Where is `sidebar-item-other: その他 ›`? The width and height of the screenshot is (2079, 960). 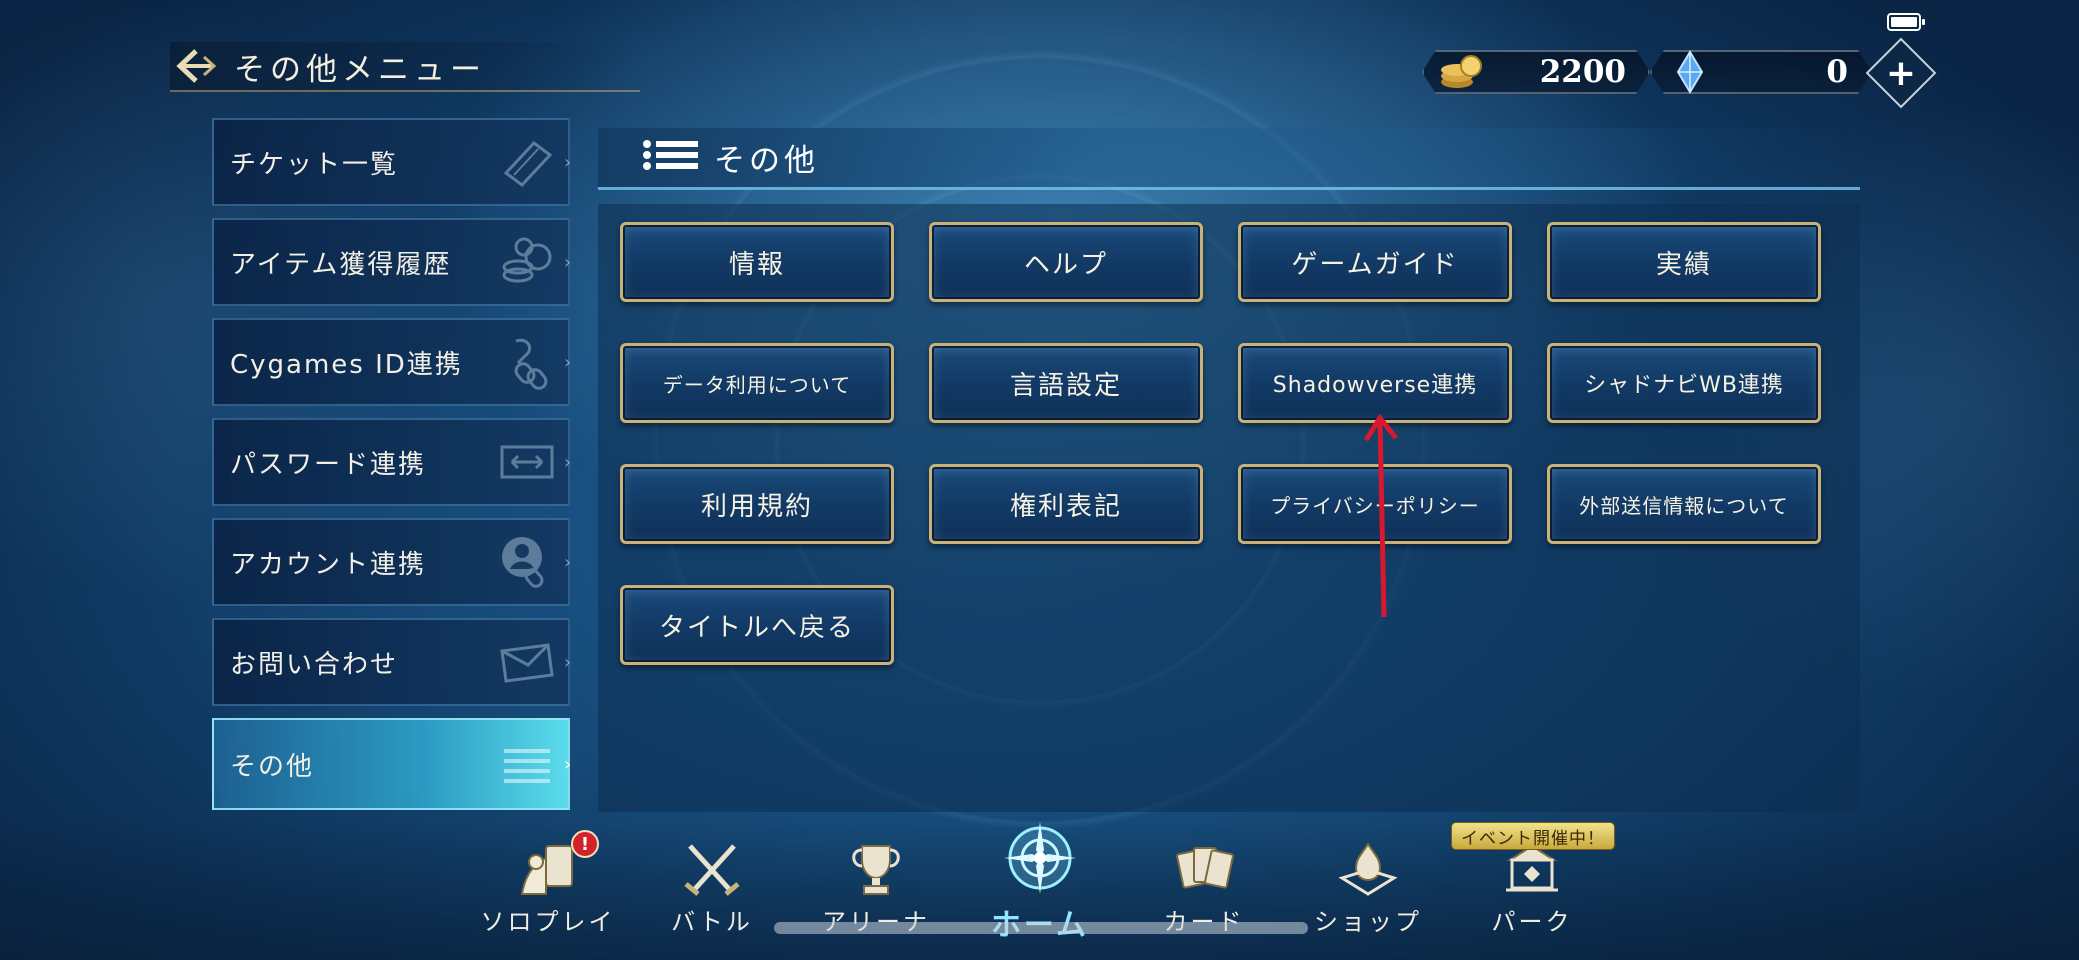
sidebar-item-other: その他 › is located at coordinates (391, 764).